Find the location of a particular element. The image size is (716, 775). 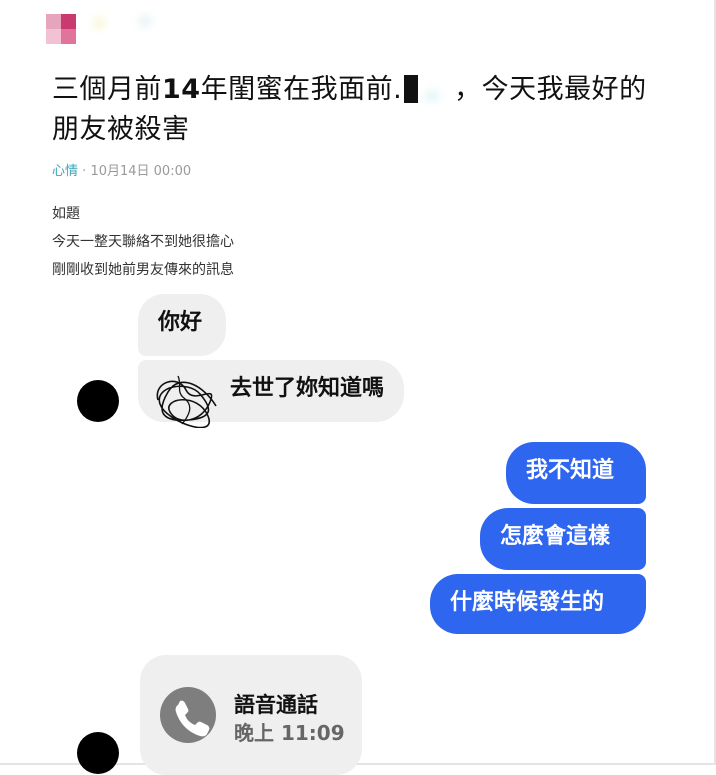

post-meta: 心情 · 10月14日 00:00 is located at coordinates (121, 169).